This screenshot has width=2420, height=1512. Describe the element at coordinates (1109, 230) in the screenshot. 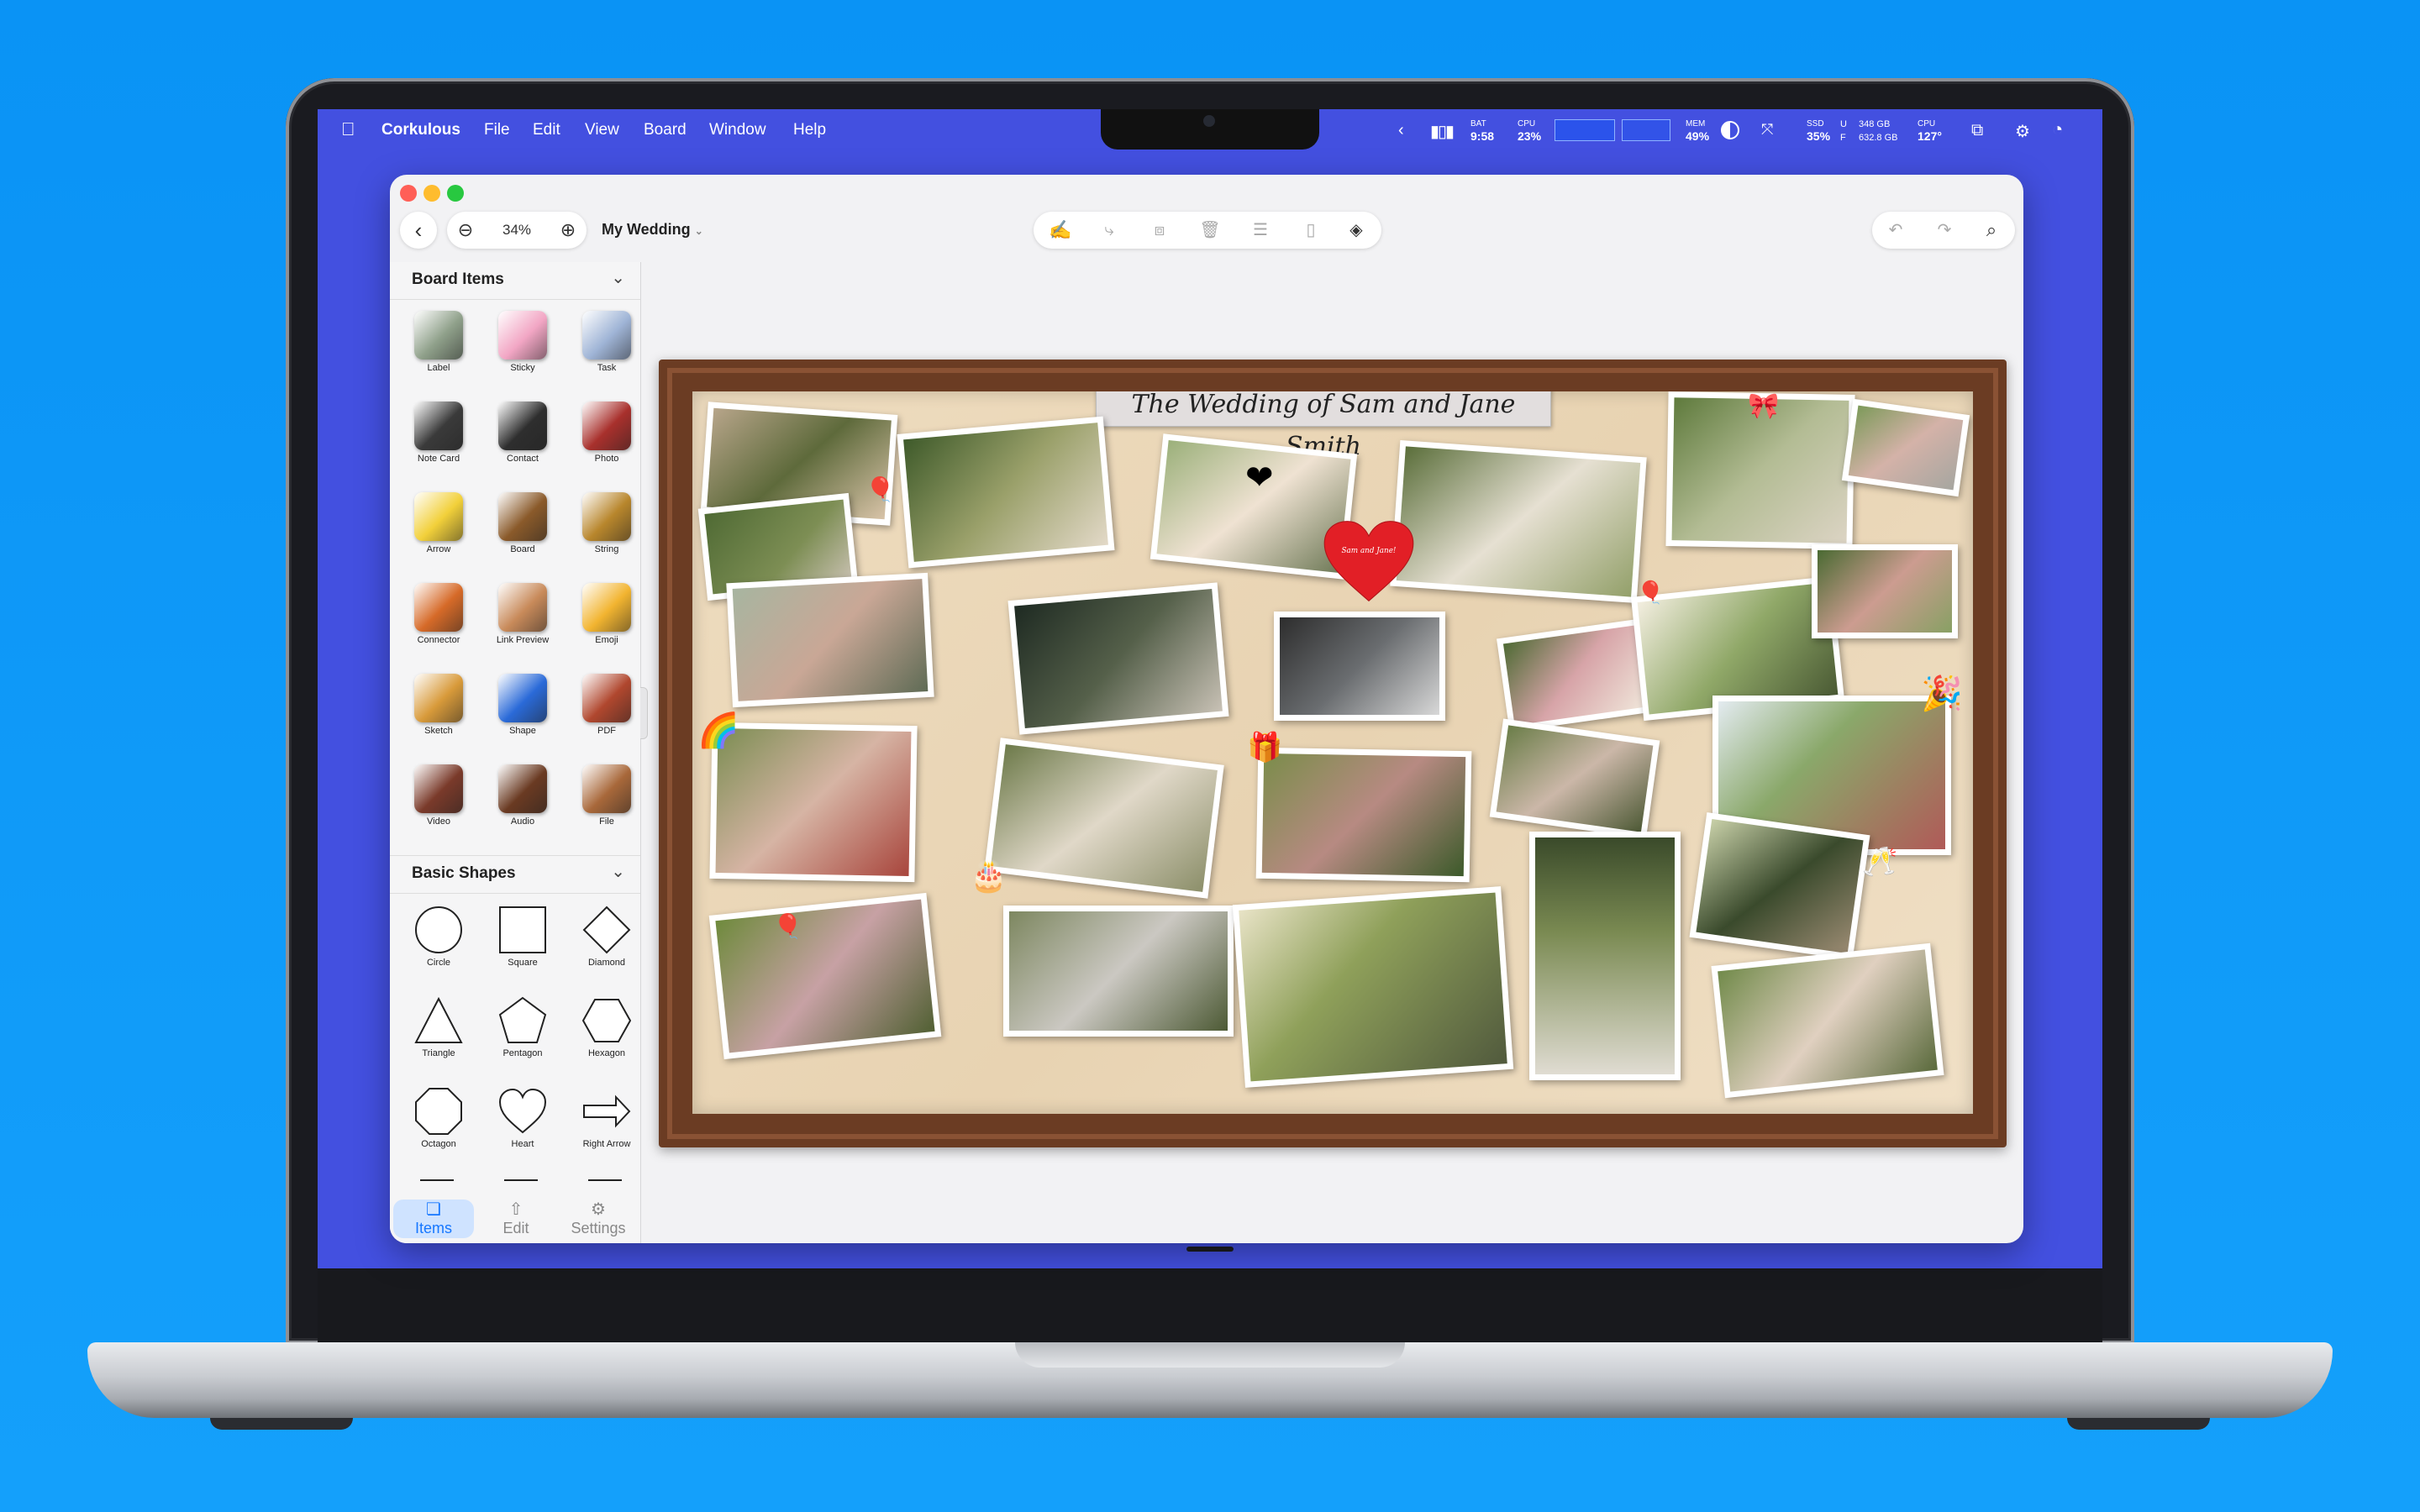

I see `connect-icon: ⤷` at that location.